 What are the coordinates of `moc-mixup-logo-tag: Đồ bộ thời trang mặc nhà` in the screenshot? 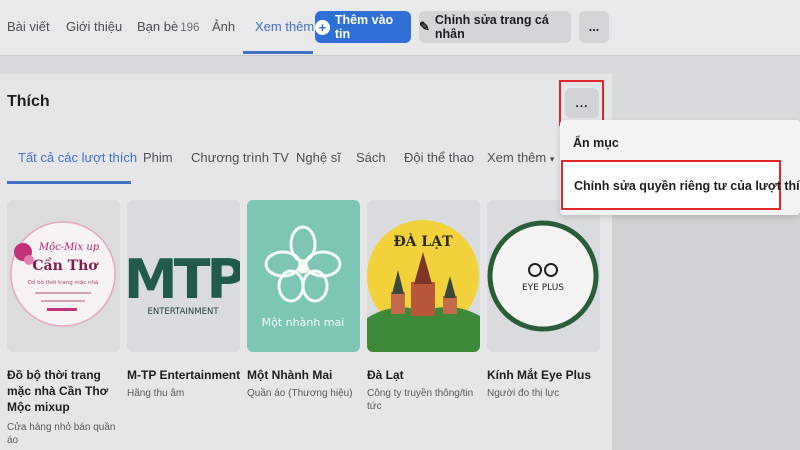 It's located at (63, 282).